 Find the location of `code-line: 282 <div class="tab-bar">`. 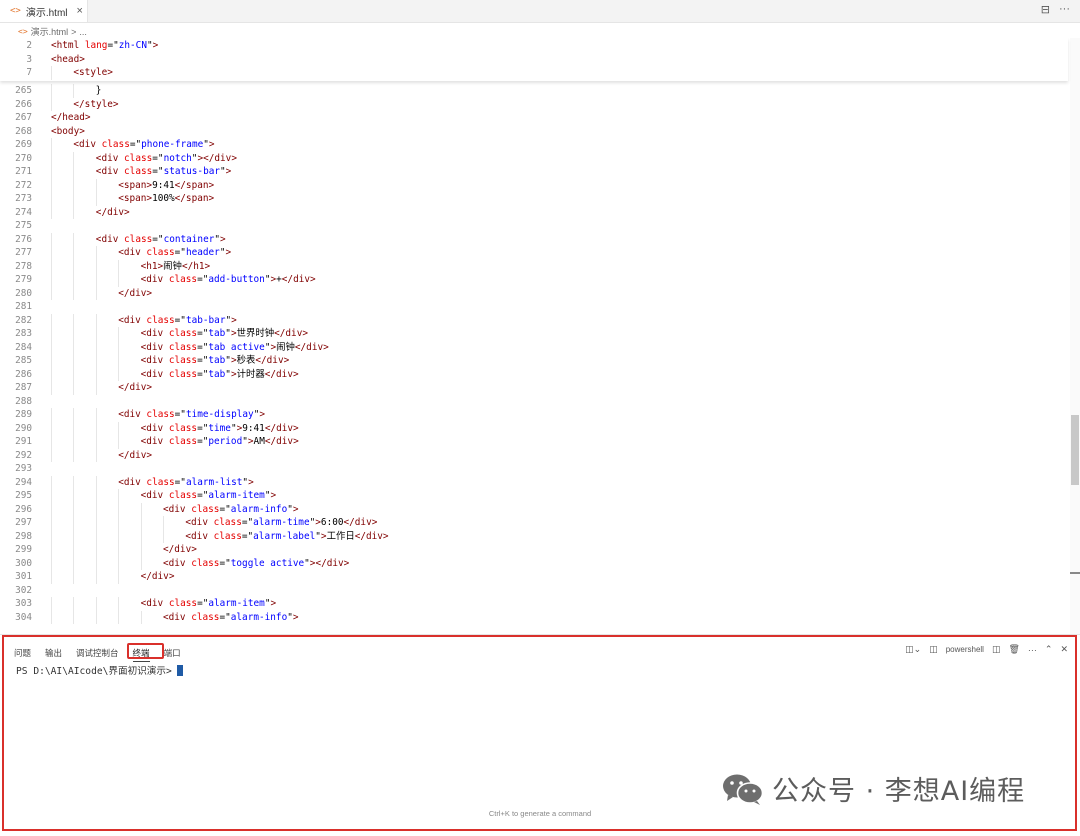

code-line: 282 <div class="tab-bar"> is located at coordinates (534, 320).